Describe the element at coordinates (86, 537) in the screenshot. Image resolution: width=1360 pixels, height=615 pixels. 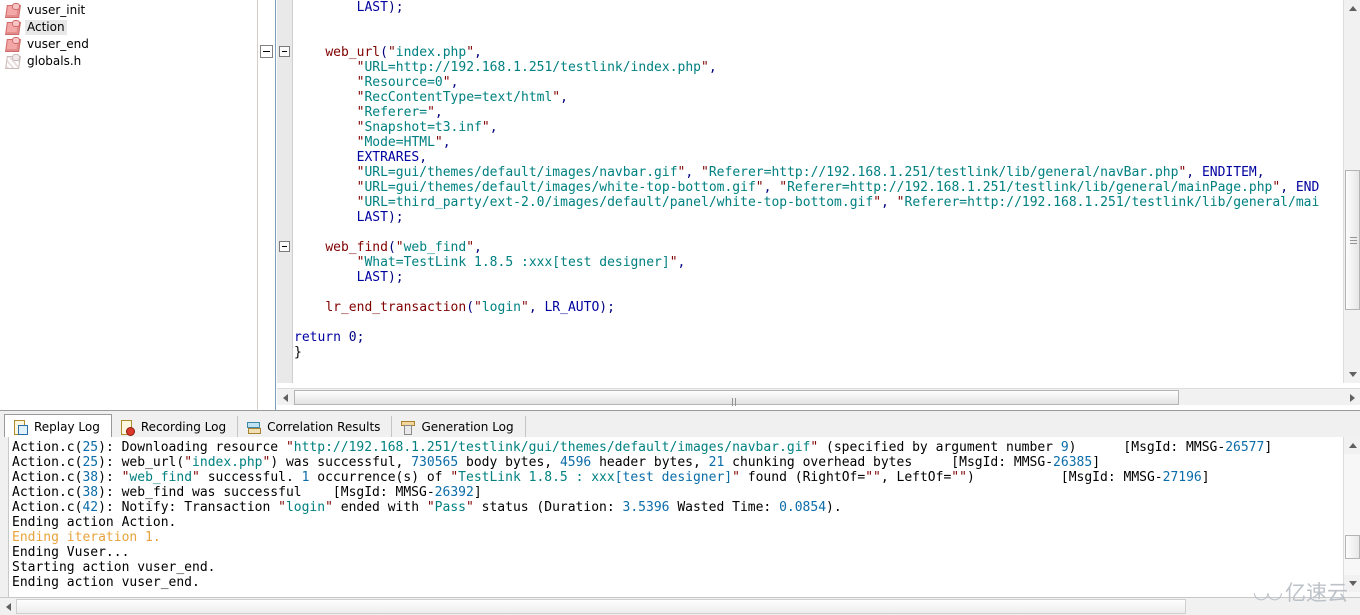
I see `log-token: Ending iteration 1.` at that location.